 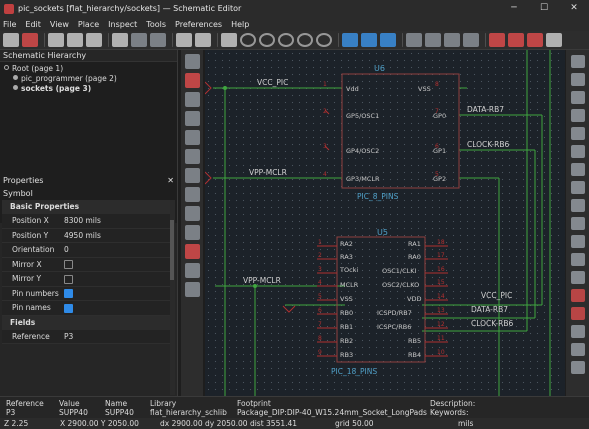 I want to click on pin-numbers-checkbox, so click(x=68, y=293).